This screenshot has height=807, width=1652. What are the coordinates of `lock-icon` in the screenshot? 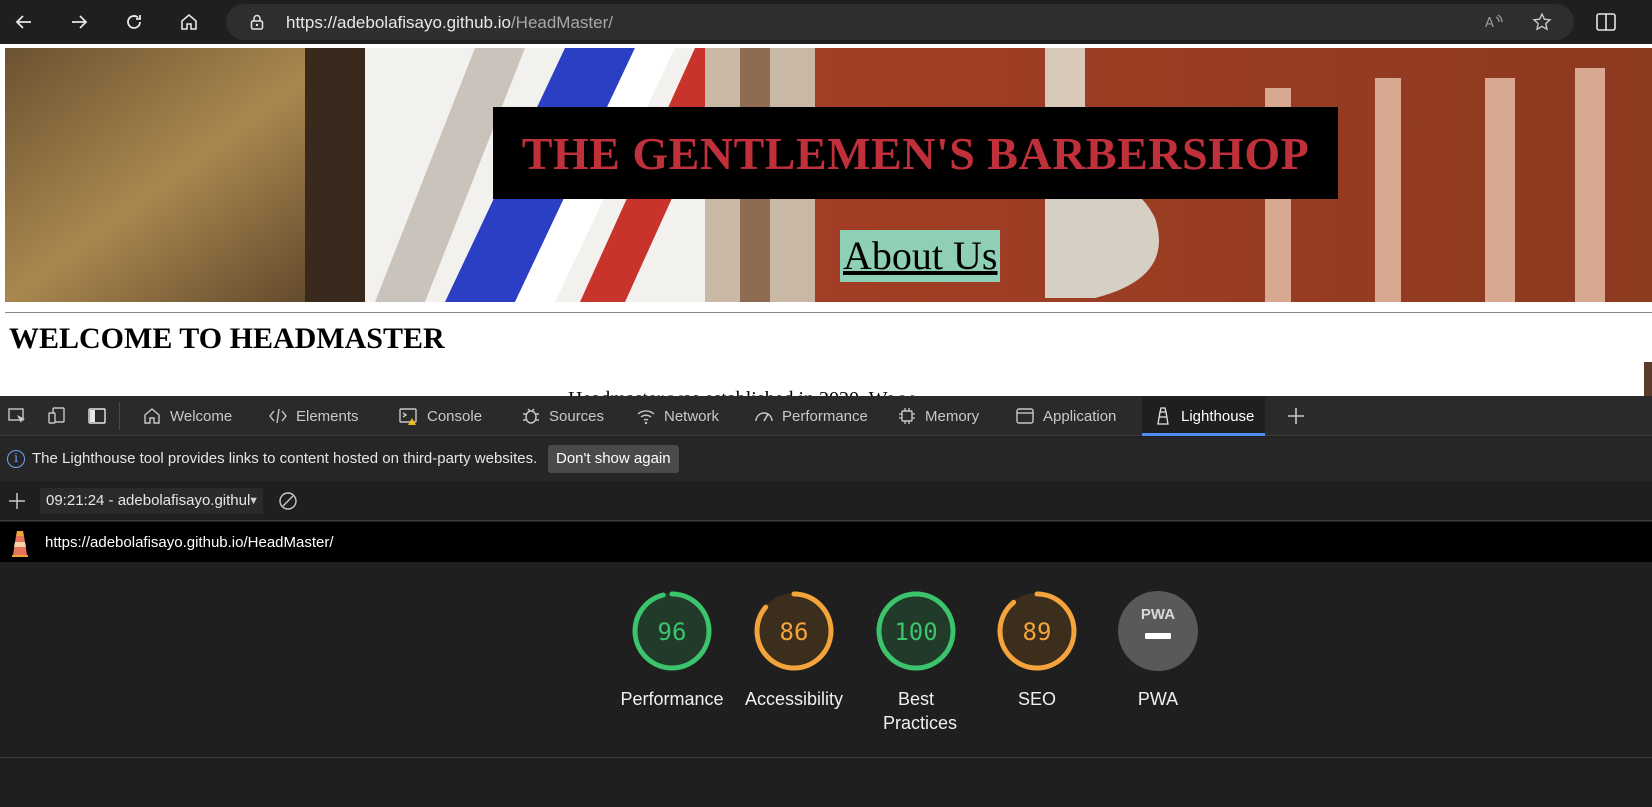 It's located at (257, 22).